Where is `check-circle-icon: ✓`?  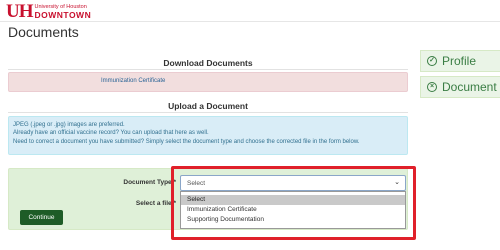 check-circle-icon: ✓ is located at coordinates (432, 61).